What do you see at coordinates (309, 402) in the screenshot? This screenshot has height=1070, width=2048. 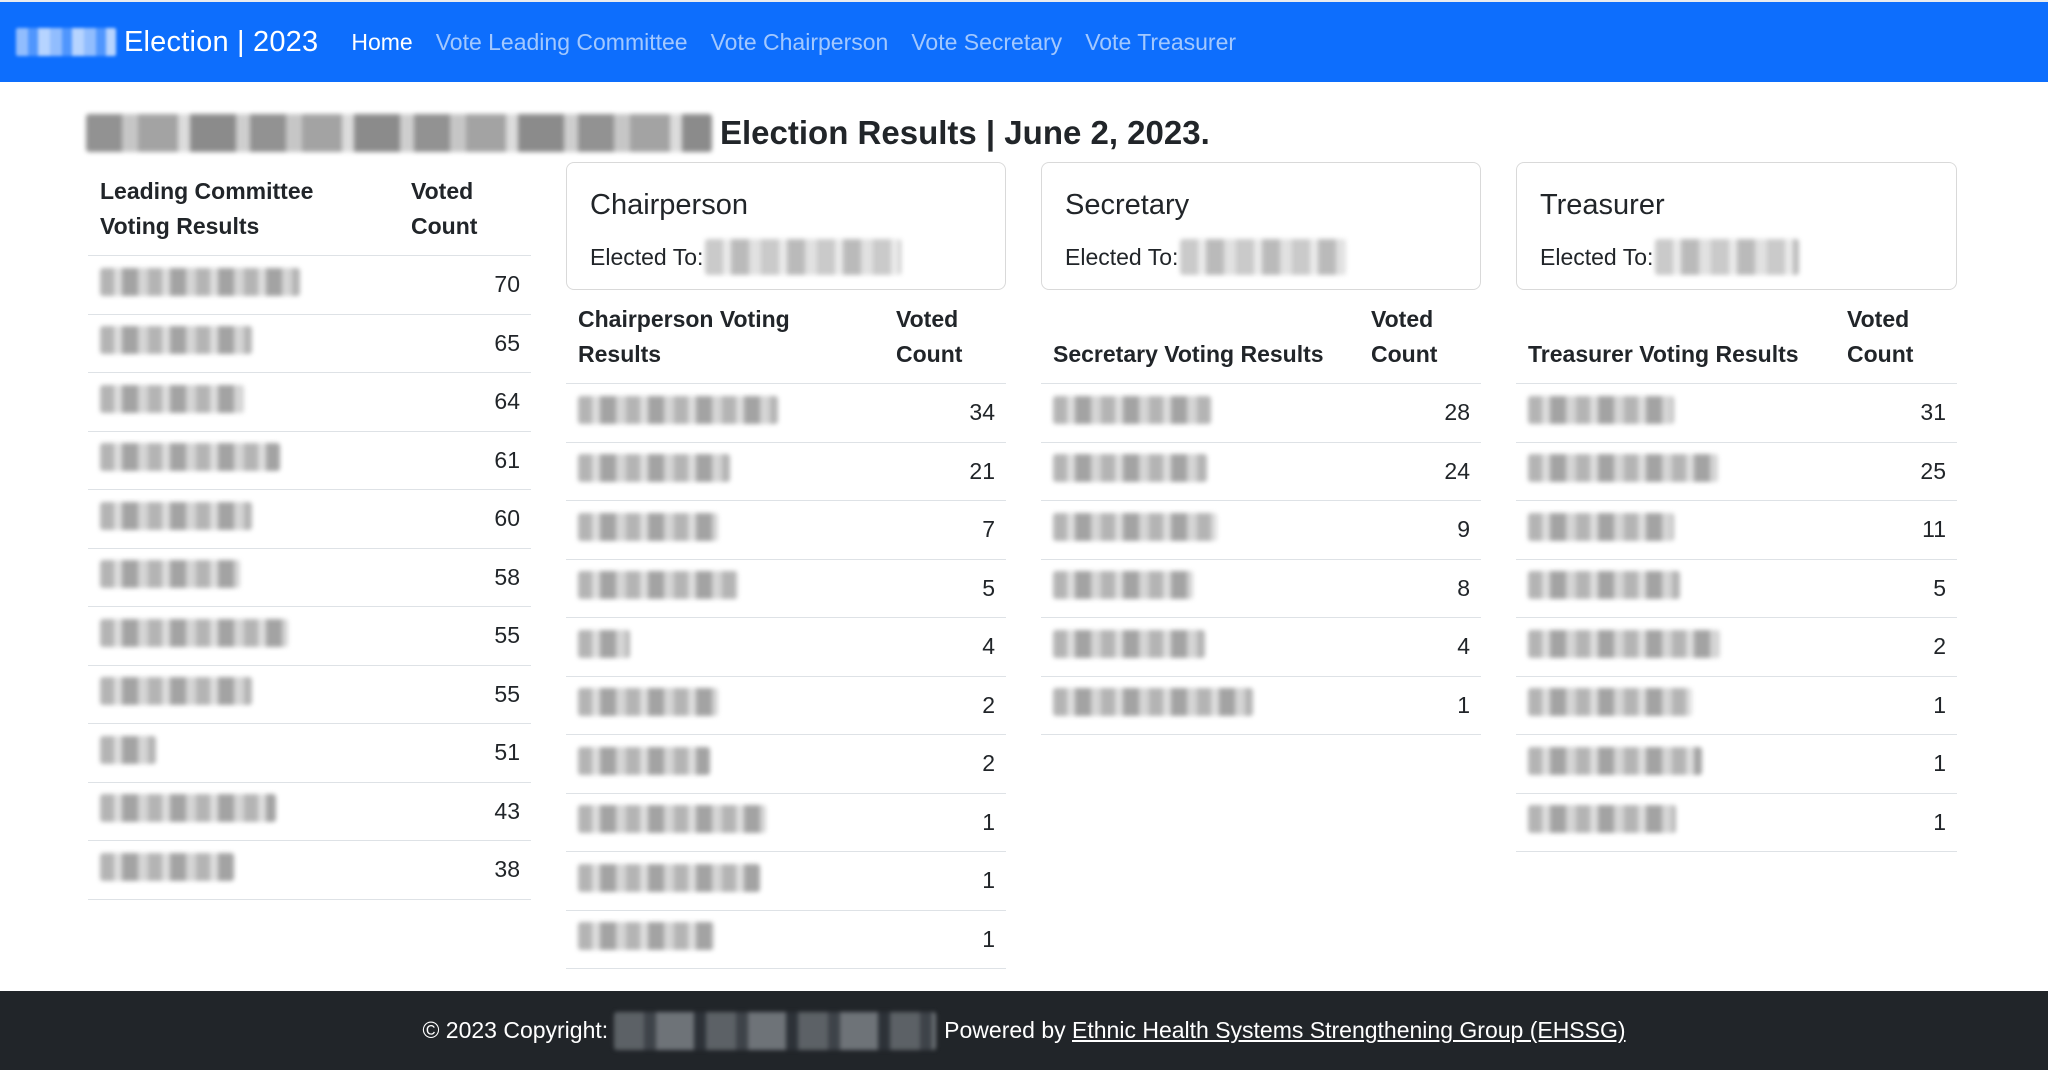 I see `table-row: 64` at bounding box center [309, 402].